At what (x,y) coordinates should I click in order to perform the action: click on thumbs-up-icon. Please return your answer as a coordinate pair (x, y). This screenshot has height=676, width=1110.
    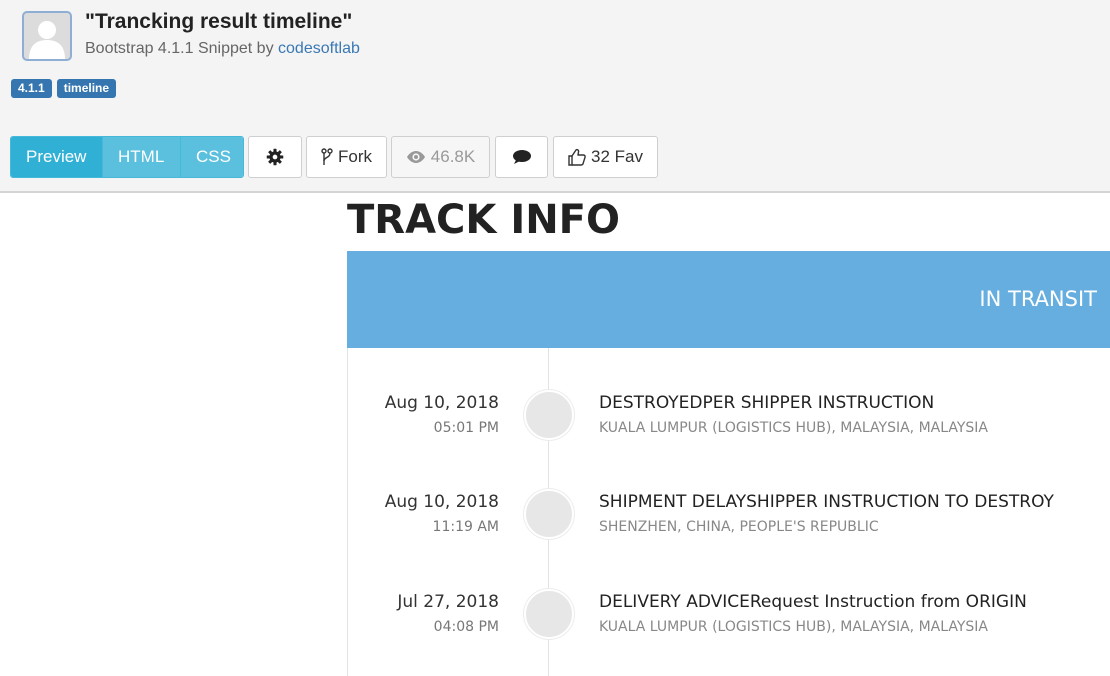
    Looking at the image, I should click on (577, 157).